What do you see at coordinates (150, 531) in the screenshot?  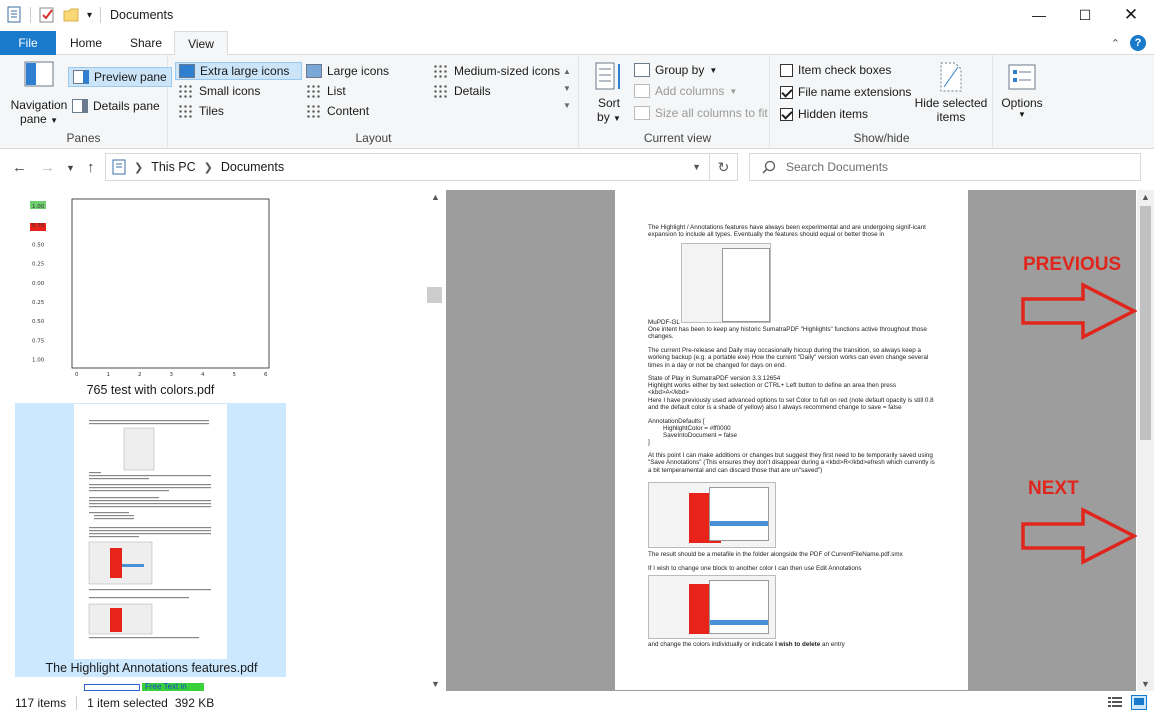 I see `file-thumbnail` at bounding box center [150, 531].